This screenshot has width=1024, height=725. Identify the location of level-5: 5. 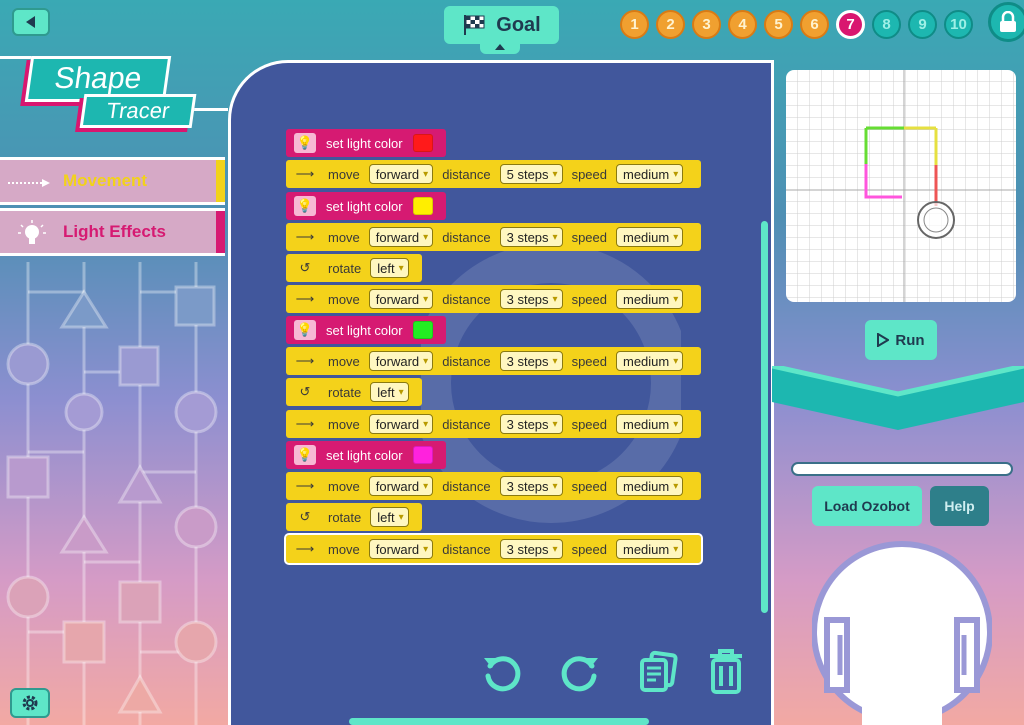
(778, 24).